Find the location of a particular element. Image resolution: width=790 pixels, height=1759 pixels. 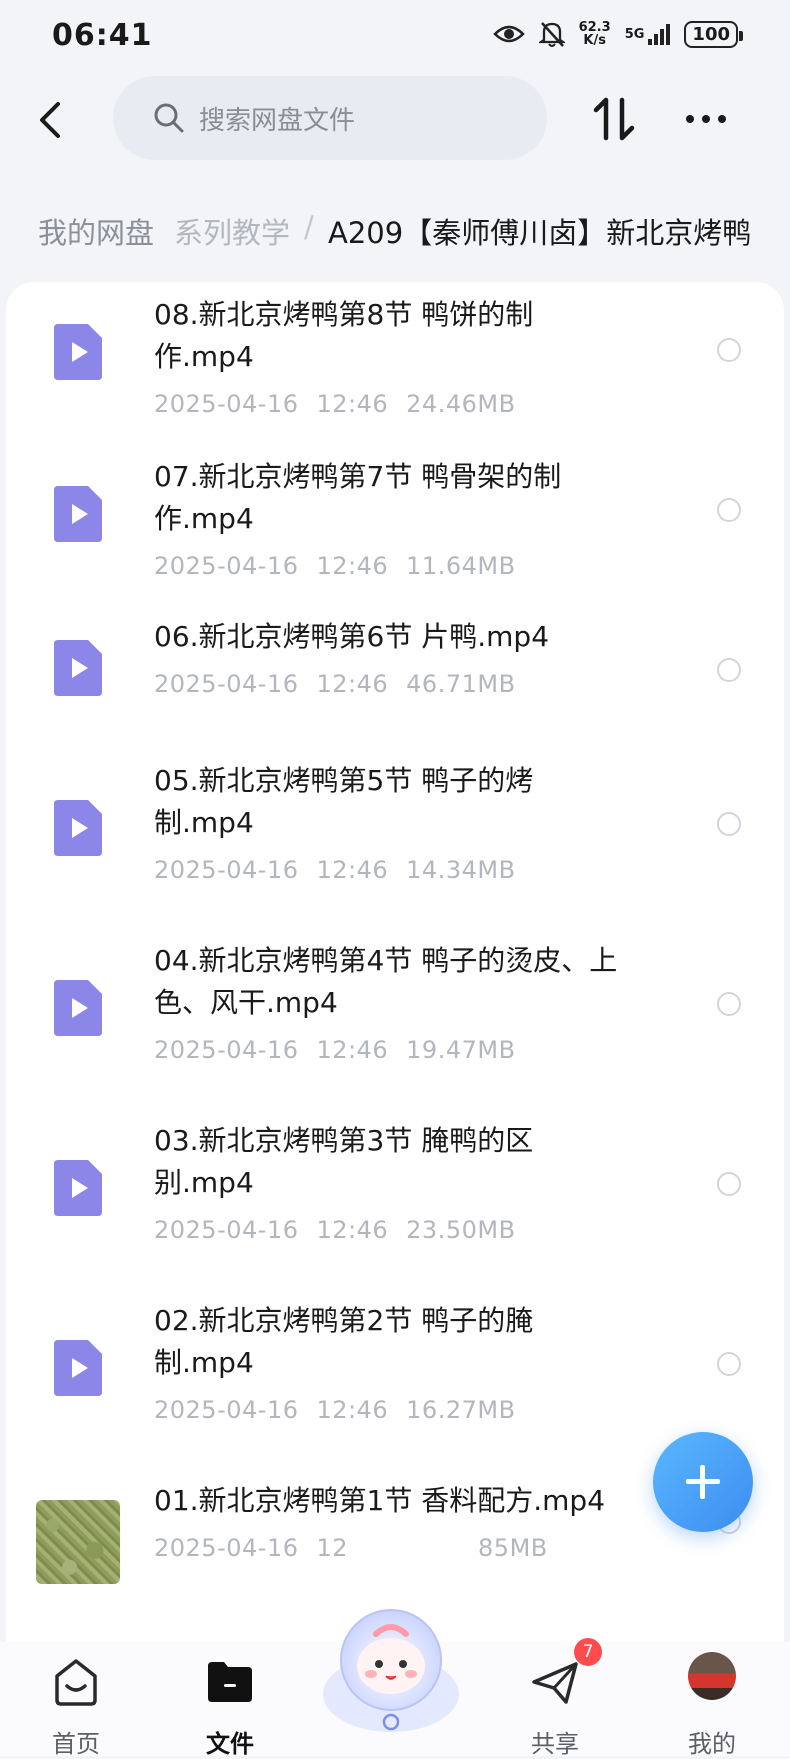

breadcrumb-root: 我的网盘 is located at coordinates (96, 231).